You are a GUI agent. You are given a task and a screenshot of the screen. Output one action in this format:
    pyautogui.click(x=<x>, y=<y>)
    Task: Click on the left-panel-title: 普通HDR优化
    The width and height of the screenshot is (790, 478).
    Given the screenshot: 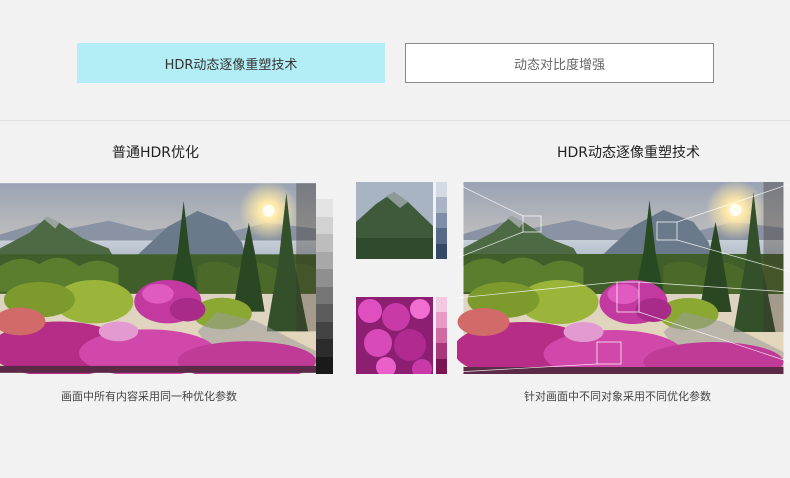 What is the action you would take?
    pyautogui.click(x=156, y=153)
    